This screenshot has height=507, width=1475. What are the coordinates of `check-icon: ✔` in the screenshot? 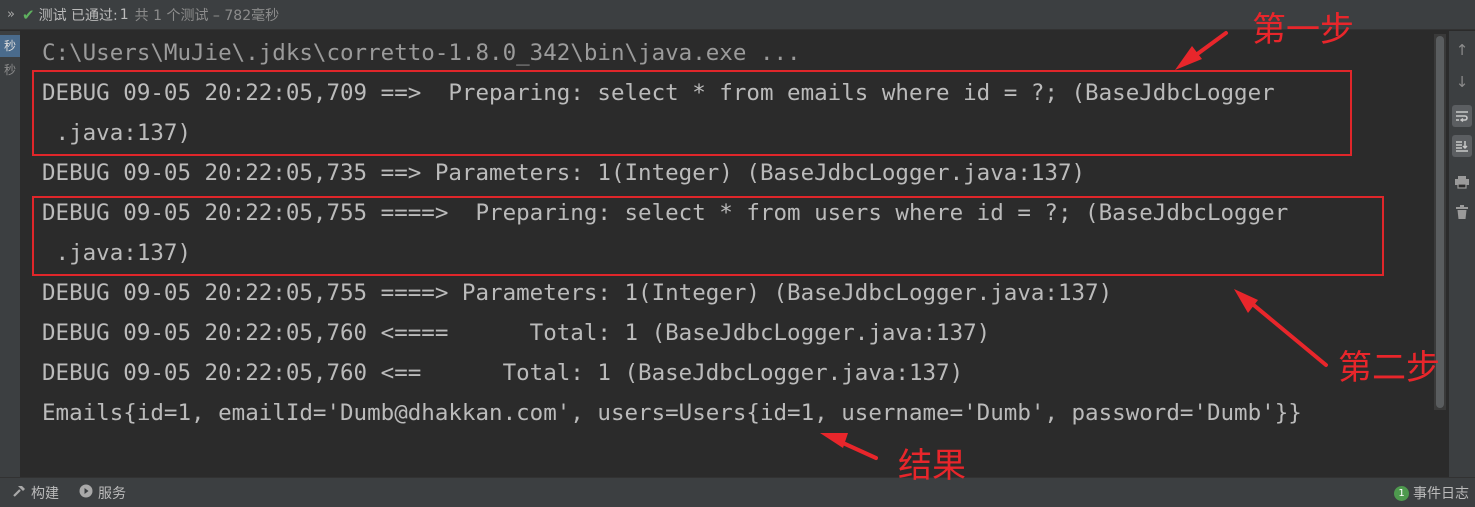 It's located at (28, 14).